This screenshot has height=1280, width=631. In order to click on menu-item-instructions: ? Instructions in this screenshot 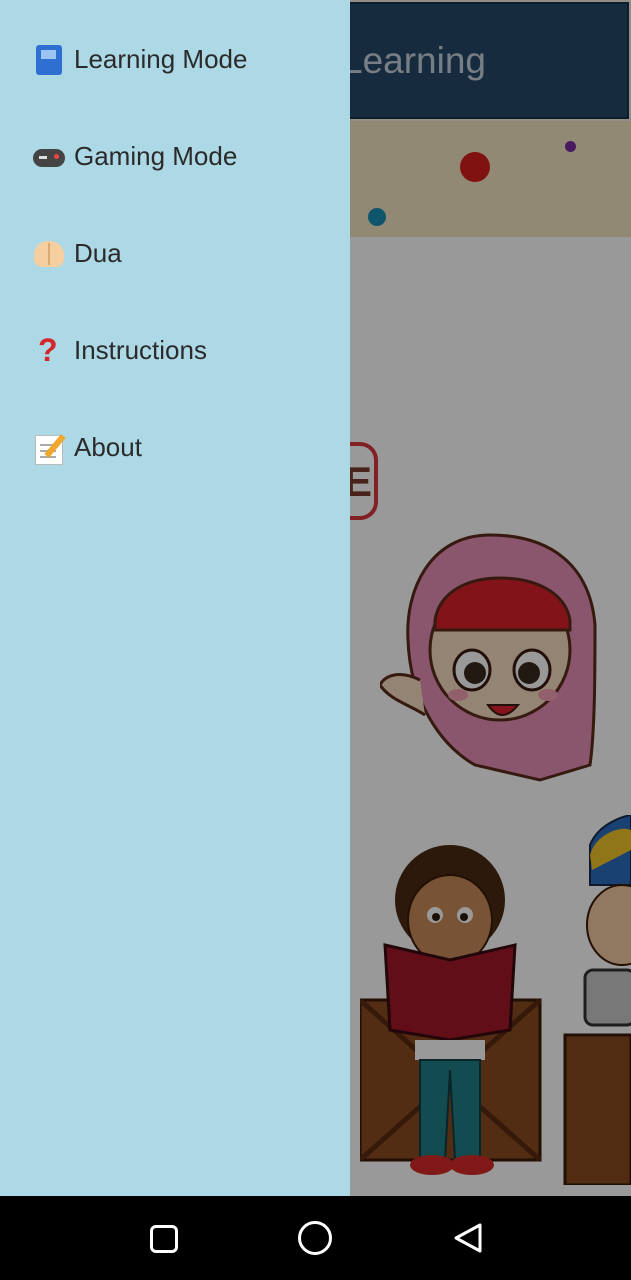, I will do `click(175, 350)`.